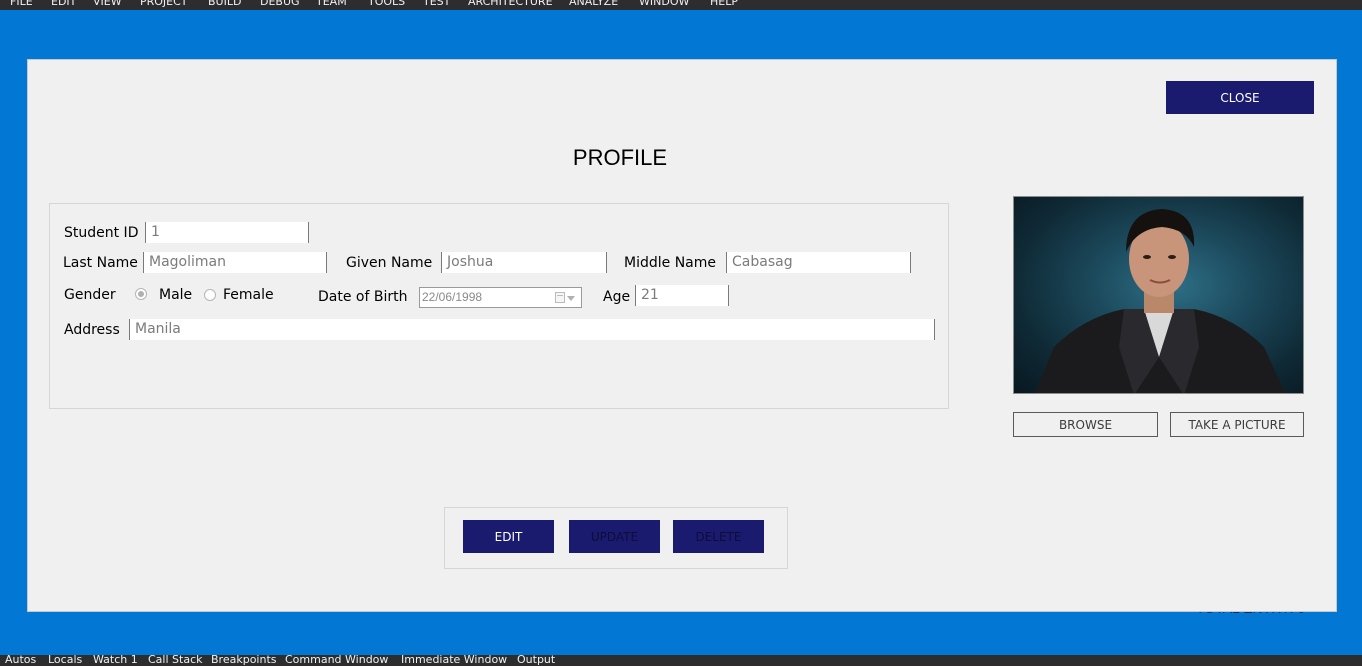 This screenshot has width=1362, height=666. I want to click on chevron-down-icon, so click(571, 298).